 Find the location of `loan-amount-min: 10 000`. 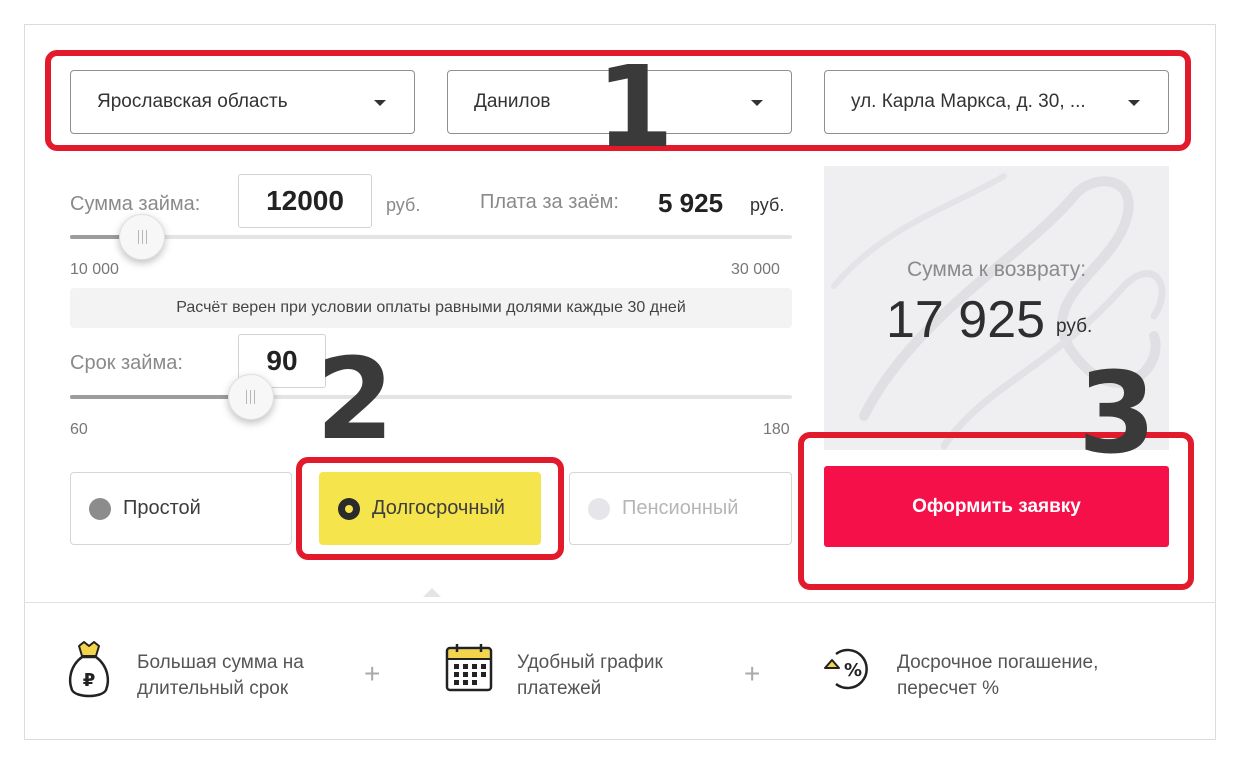

loan-amount-min: 10 000 is located at coordinates (94, 269).